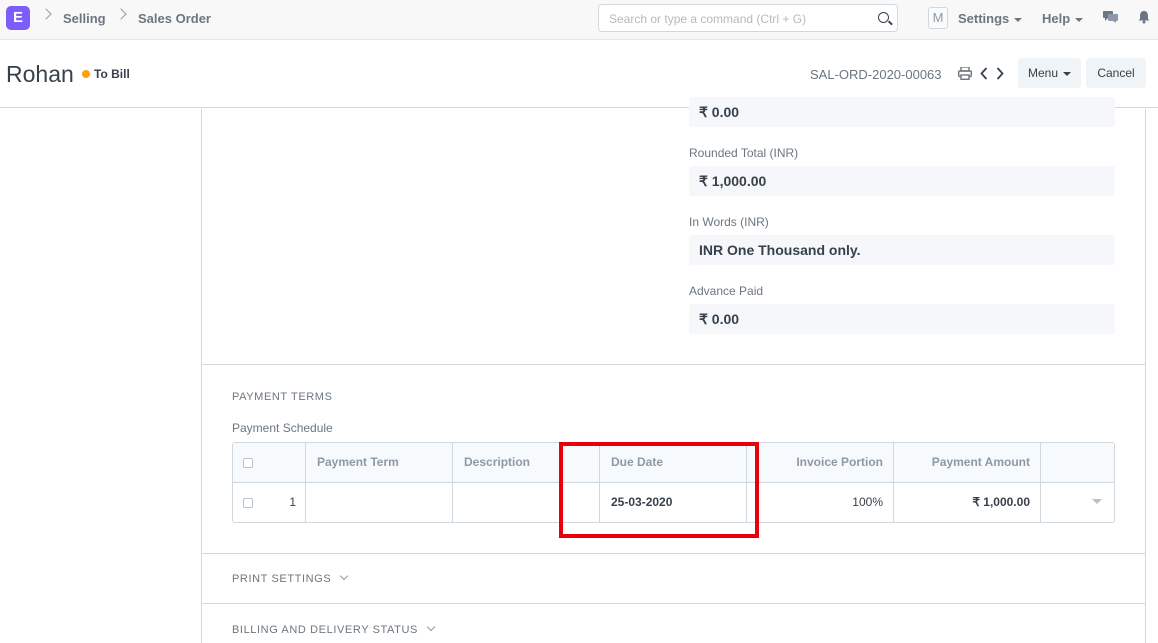 The width and height of the screenshot is (1158, 643). Describe the element at coordinates (40, 74) in the screenshot. I see `page-title: Rohan` at that location.